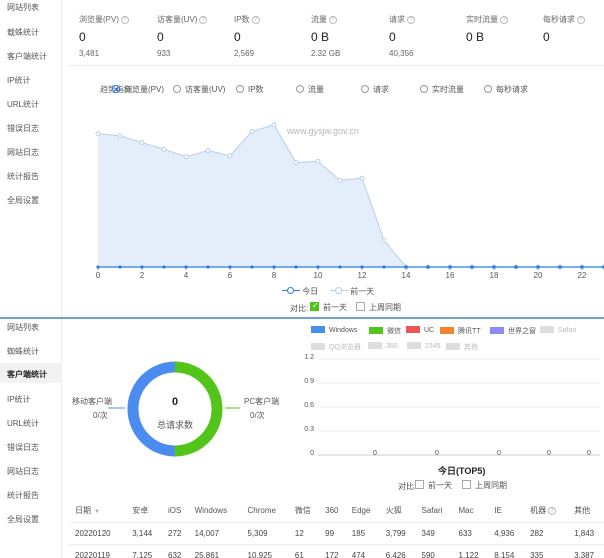  Describe the element at coordinates (491, 485) in the screenshot. I see `top5-compare-last-week-label: 上周同期` at that location.